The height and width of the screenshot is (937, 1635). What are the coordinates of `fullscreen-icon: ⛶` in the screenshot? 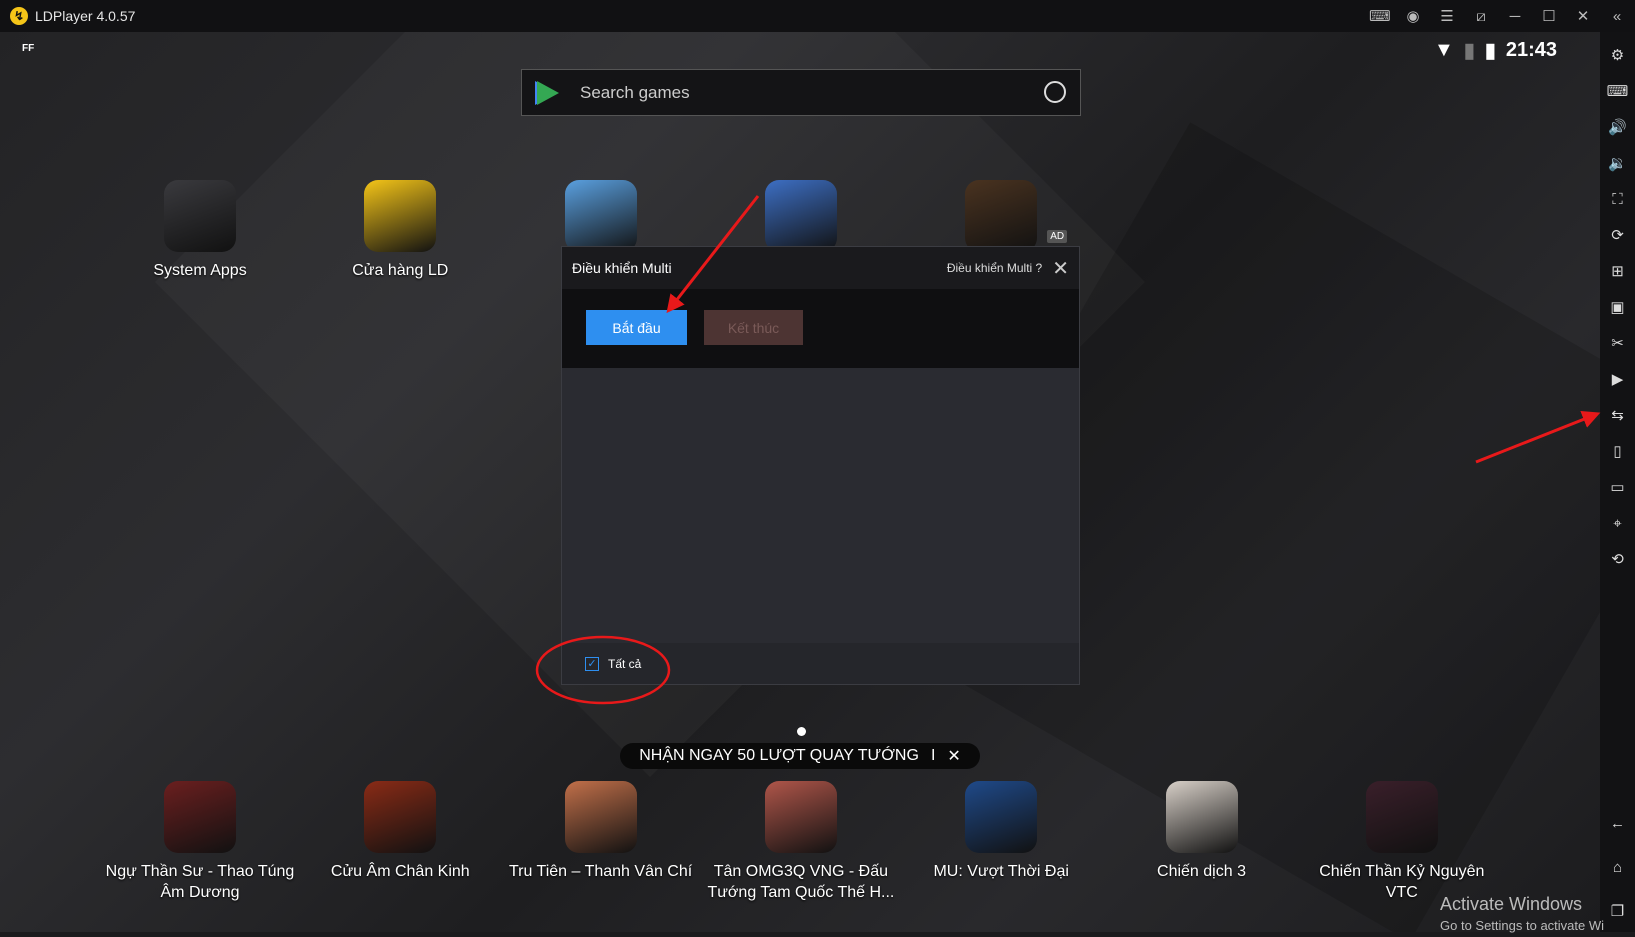 It's located at (1618, 200).